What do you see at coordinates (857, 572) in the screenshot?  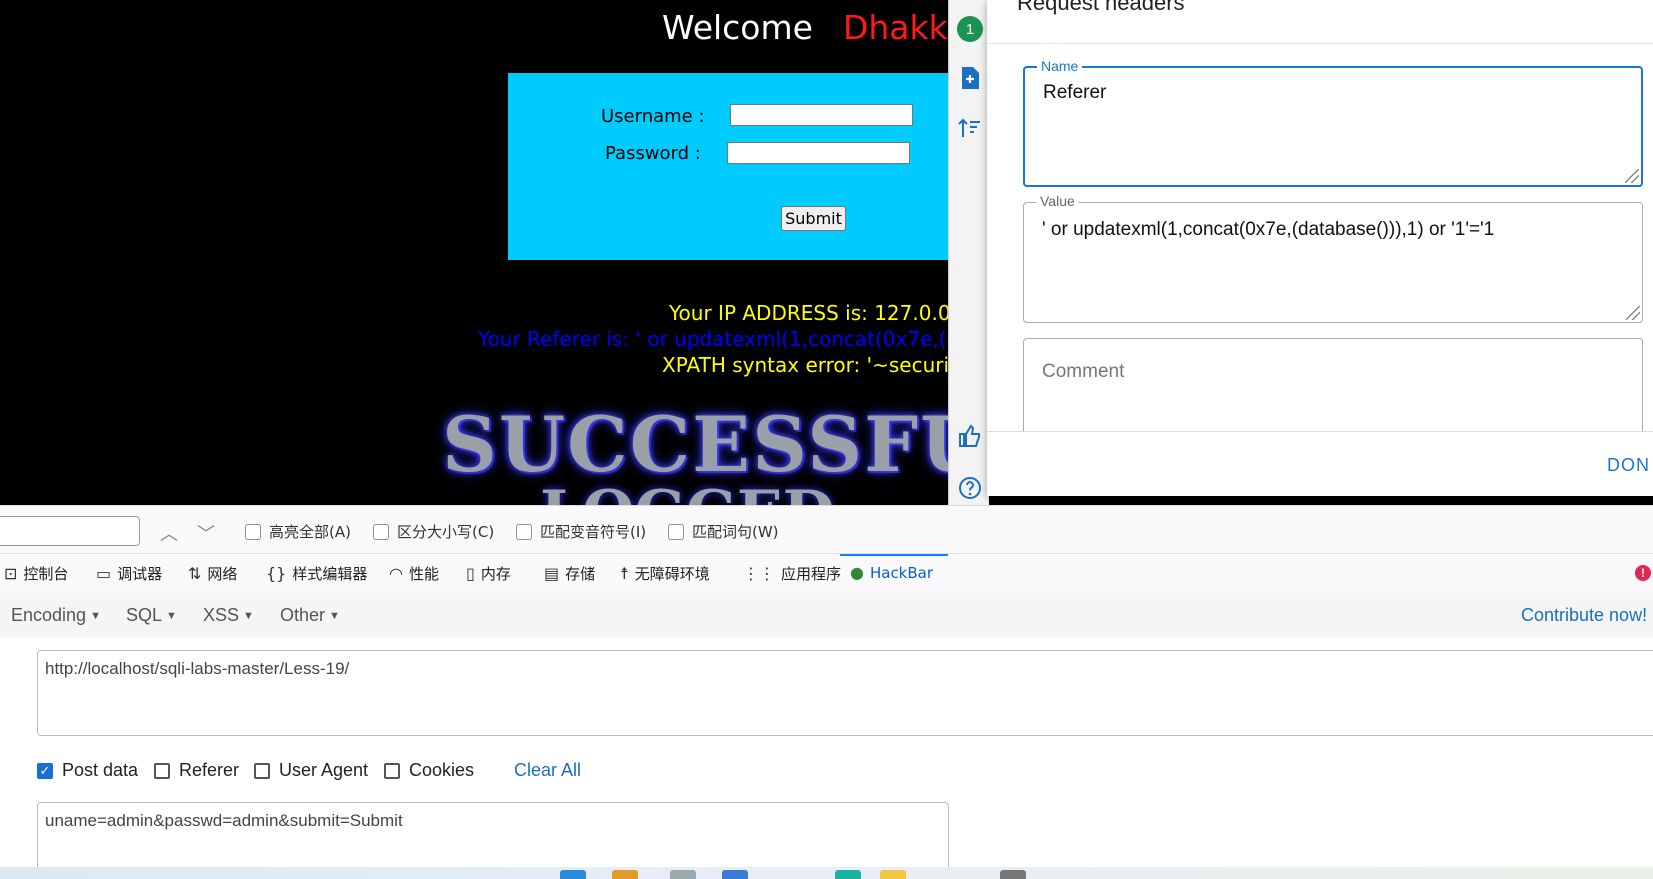 I see `hackbar-icon: ●` at bounding box center [857, 572].